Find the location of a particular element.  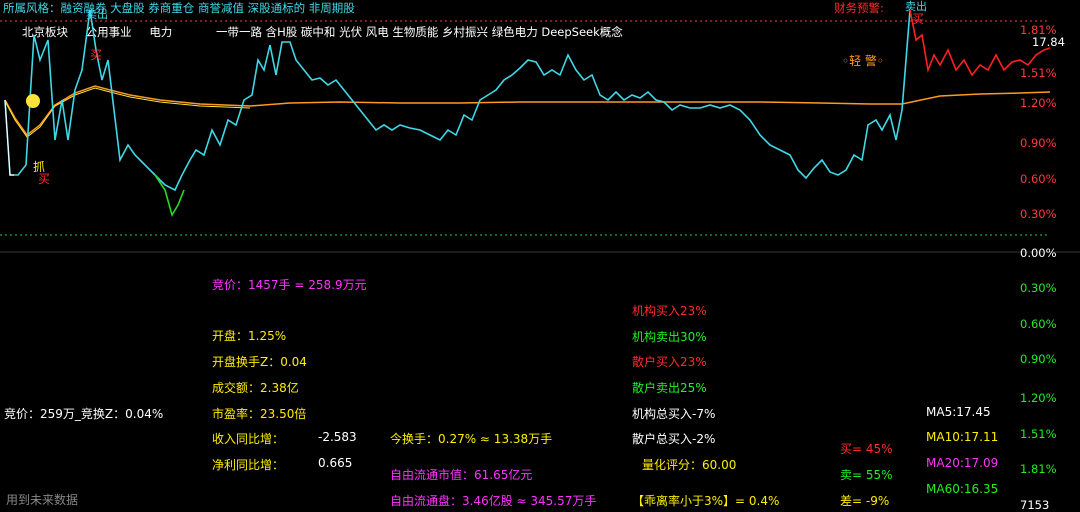

float-value-stat: 自由流通市值：61.65亿元 is located at coordinates (461, 475).